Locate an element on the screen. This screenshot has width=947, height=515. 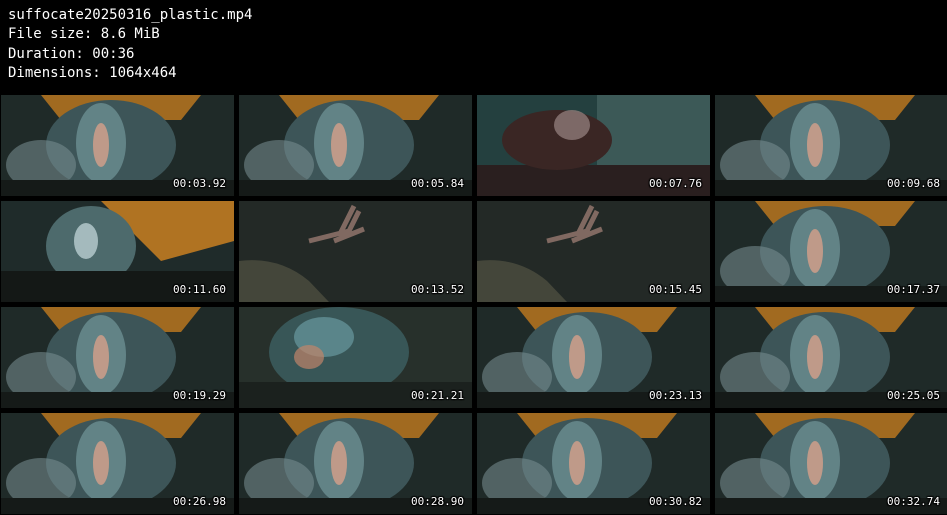
thumbnail-tile: 00:23.13 is located at coordinates (593, 357).